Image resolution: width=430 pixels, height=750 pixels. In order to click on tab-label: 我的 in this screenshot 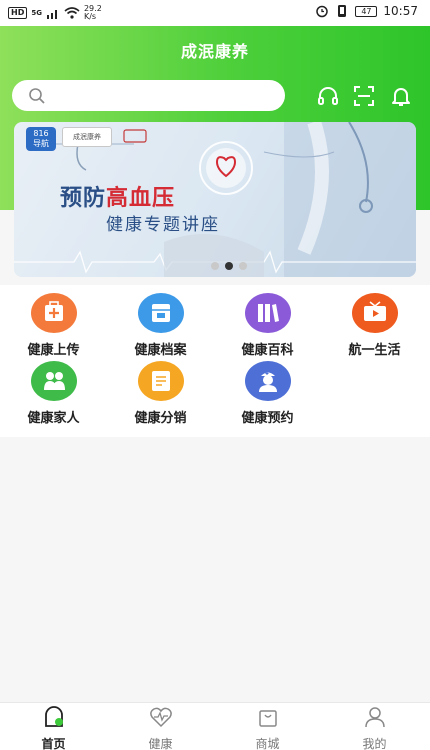, I will do `click(374, 743)`.